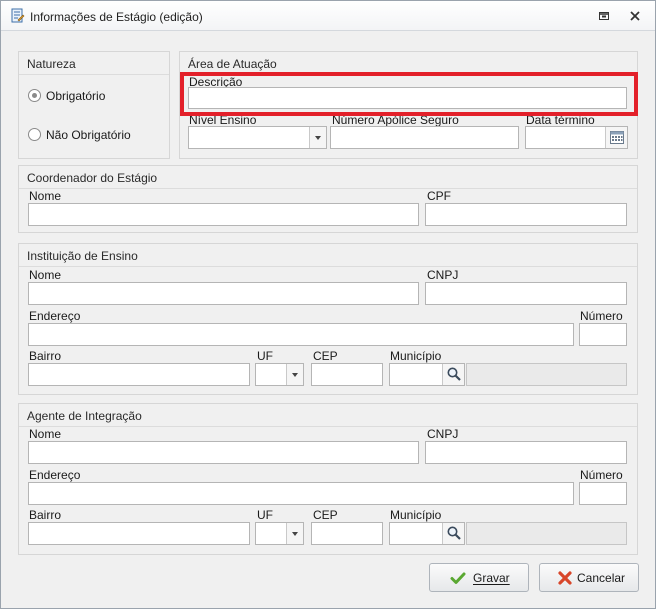 The image size is (656, 609). Describe the element at coordinates (88, 135) in the screenshot. I see `radio-nao-obrigatorio-label: Não Obrigatório` at that location.